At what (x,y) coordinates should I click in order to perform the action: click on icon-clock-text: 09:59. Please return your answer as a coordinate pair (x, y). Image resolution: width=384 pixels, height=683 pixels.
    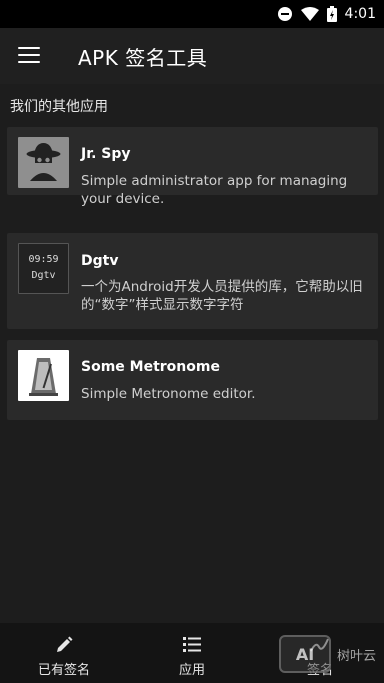
    Looking at the image, I should click on (43, 259).